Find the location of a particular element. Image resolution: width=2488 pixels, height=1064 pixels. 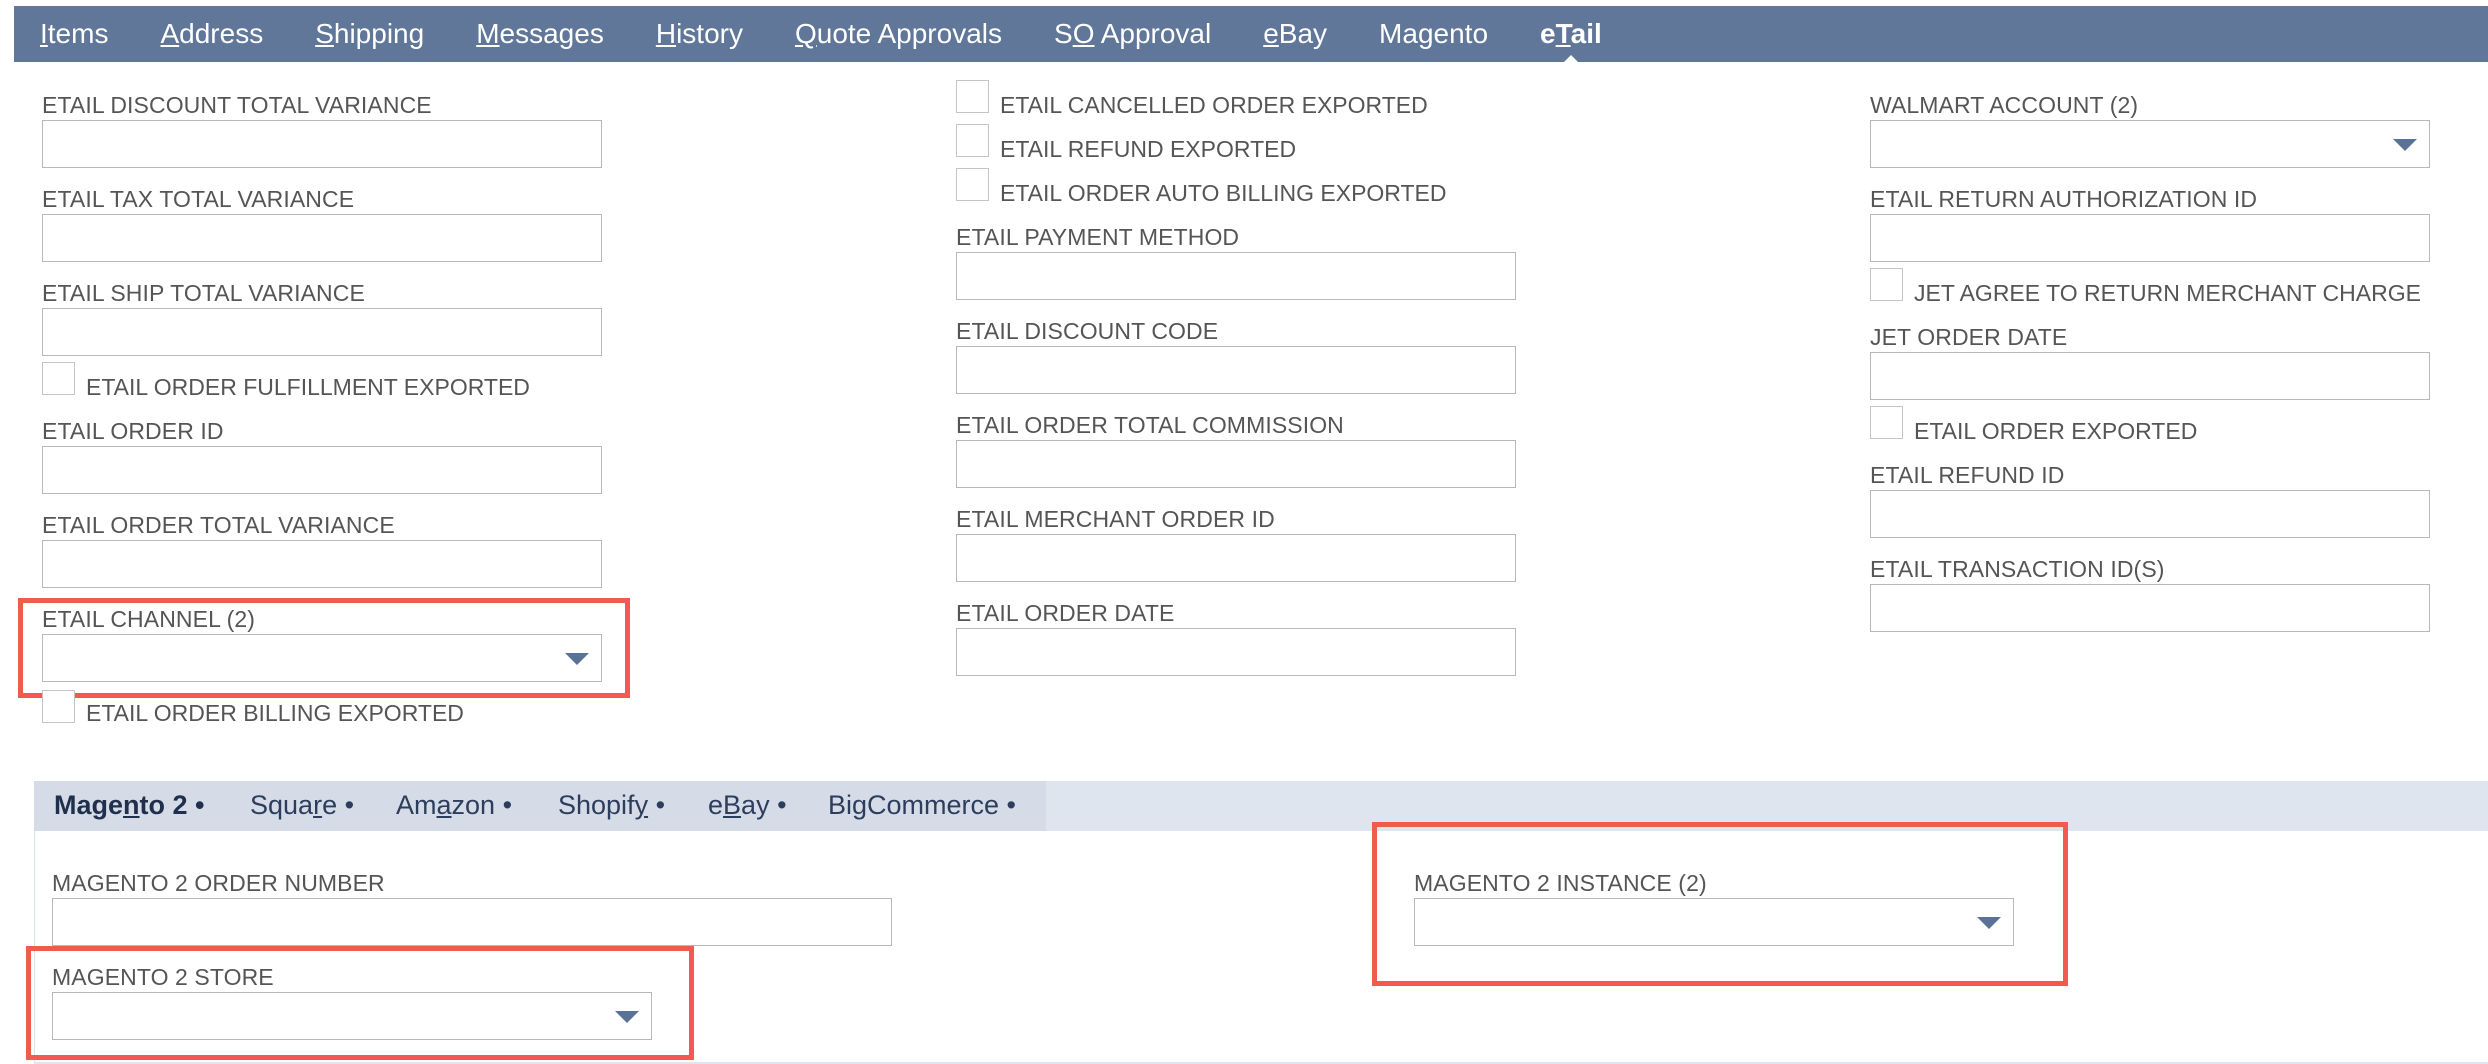

refund-id-input is located at coordinates (2150, 514).